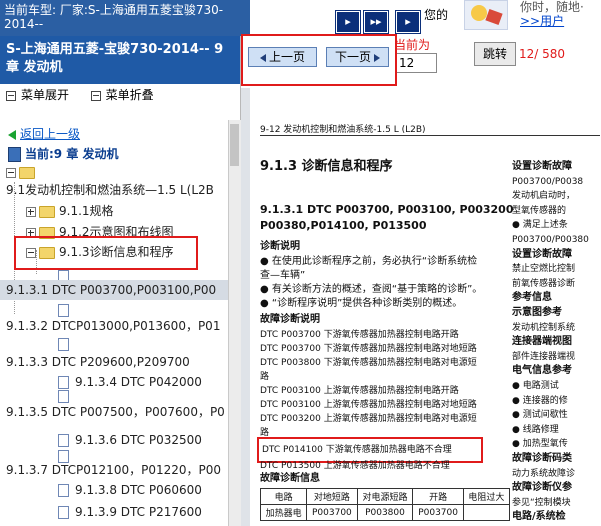  What do you see at coordinates (125, 18) in the screenshot?
I see `car-model-label: 当前车型: 厂家:S-上海通用五菱宝骏730-2014--` at bounding box center [125, 18].